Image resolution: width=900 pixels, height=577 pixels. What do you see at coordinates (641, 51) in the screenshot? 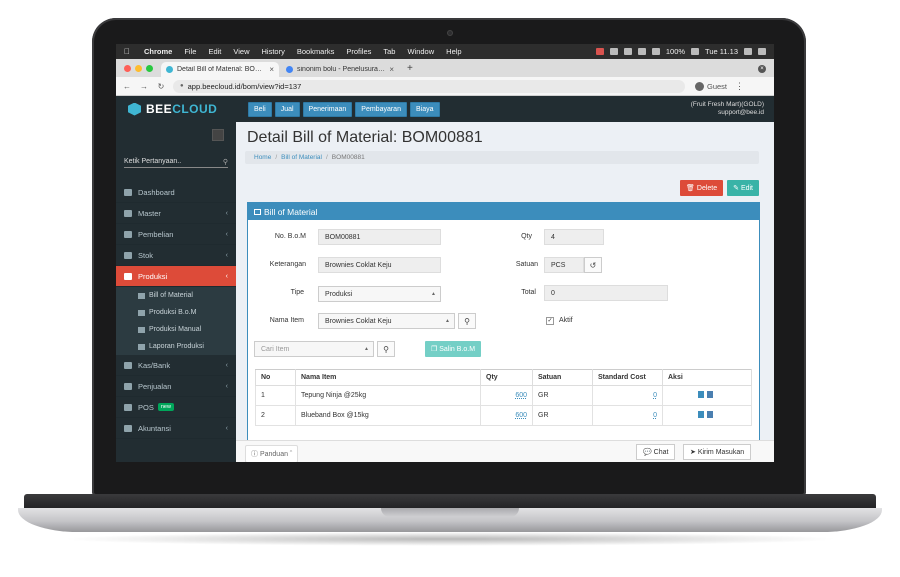
I see `wifi-icon` at bounding box center [641, 51].